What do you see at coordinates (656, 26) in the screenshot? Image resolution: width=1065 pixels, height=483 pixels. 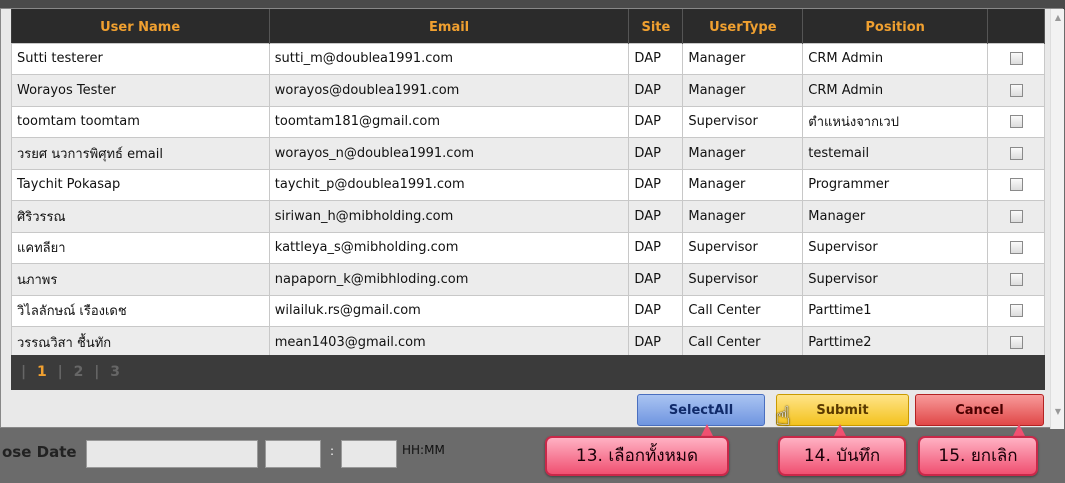 I see `header-site: Site` at bounding box center [656, 26].